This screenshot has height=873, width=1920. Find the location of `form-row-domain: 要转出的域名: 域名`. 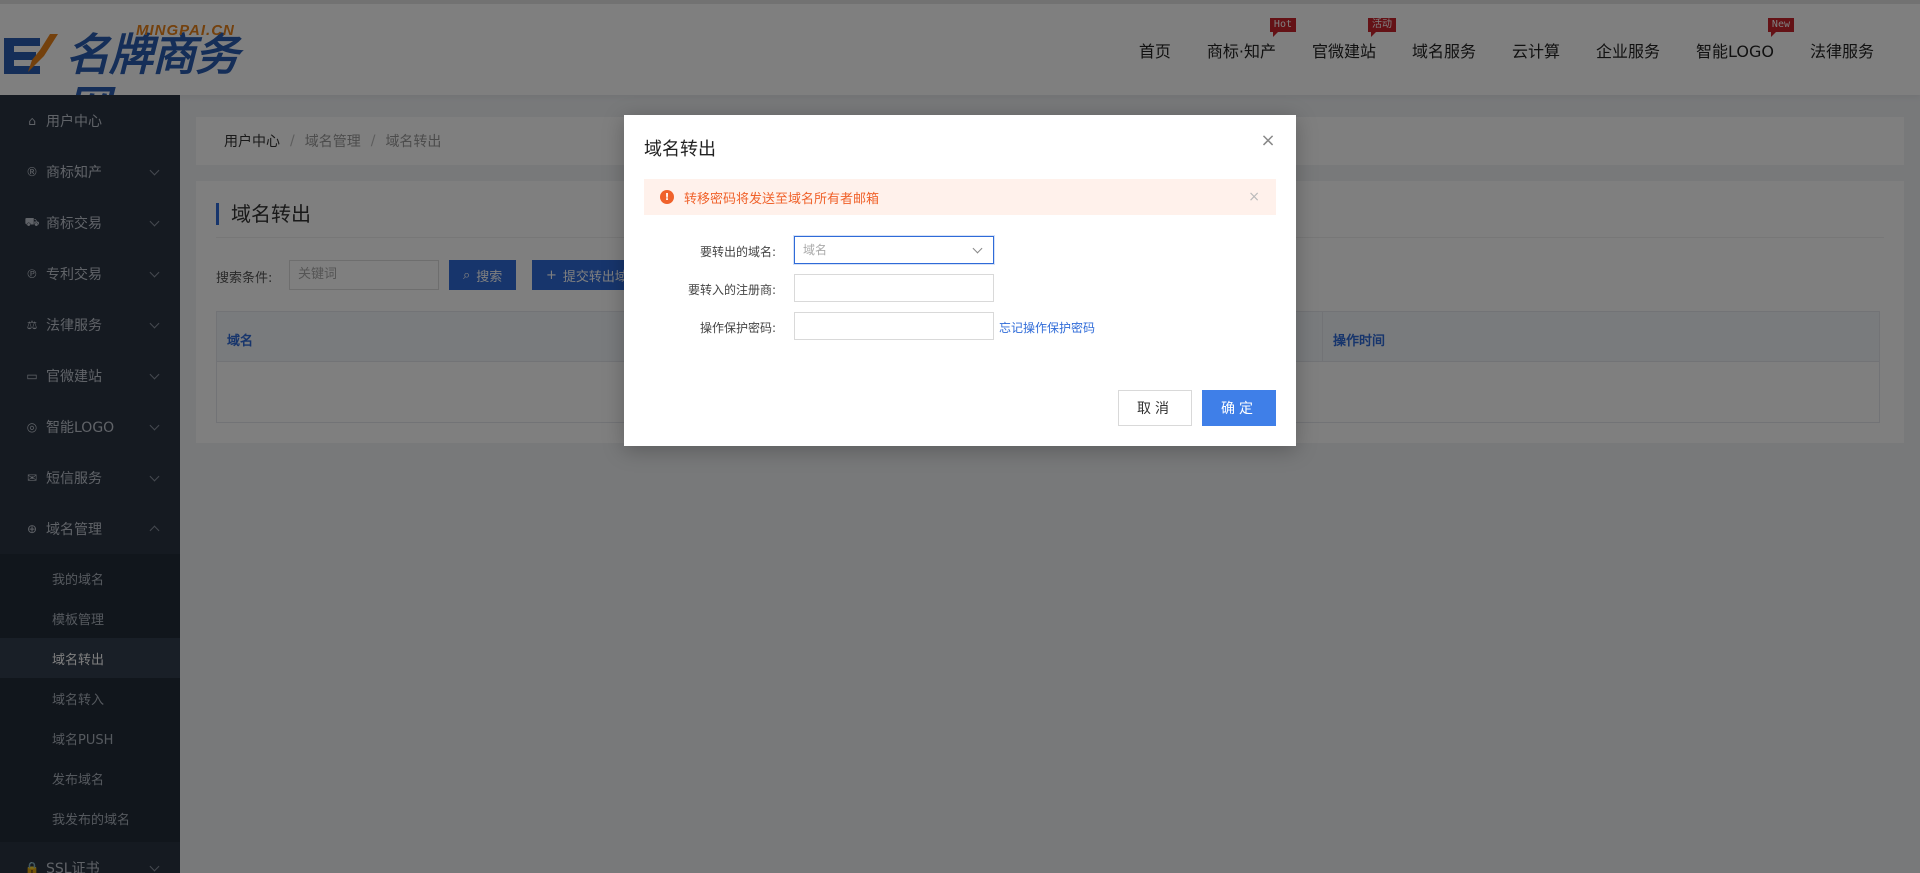

form-row-domain: 要转出的域名: 域名 is located at coordinates (960, 251).